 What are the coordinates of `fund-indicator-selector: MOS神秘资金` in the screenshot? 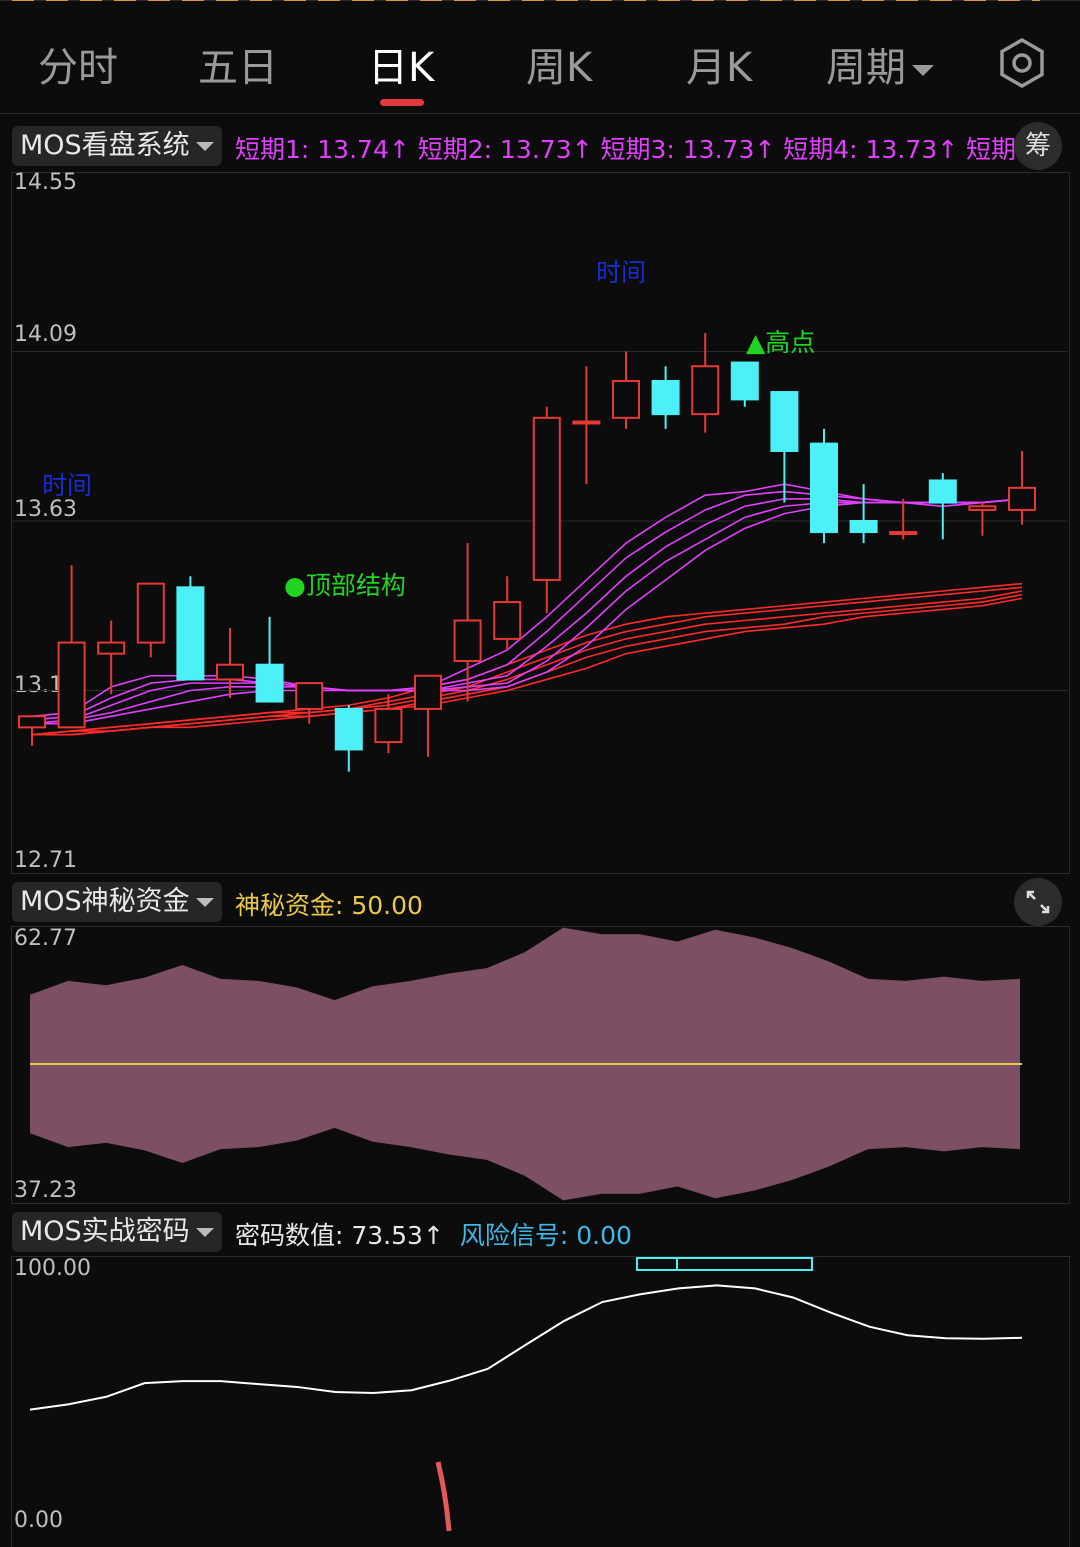 It's located at (117, 902).